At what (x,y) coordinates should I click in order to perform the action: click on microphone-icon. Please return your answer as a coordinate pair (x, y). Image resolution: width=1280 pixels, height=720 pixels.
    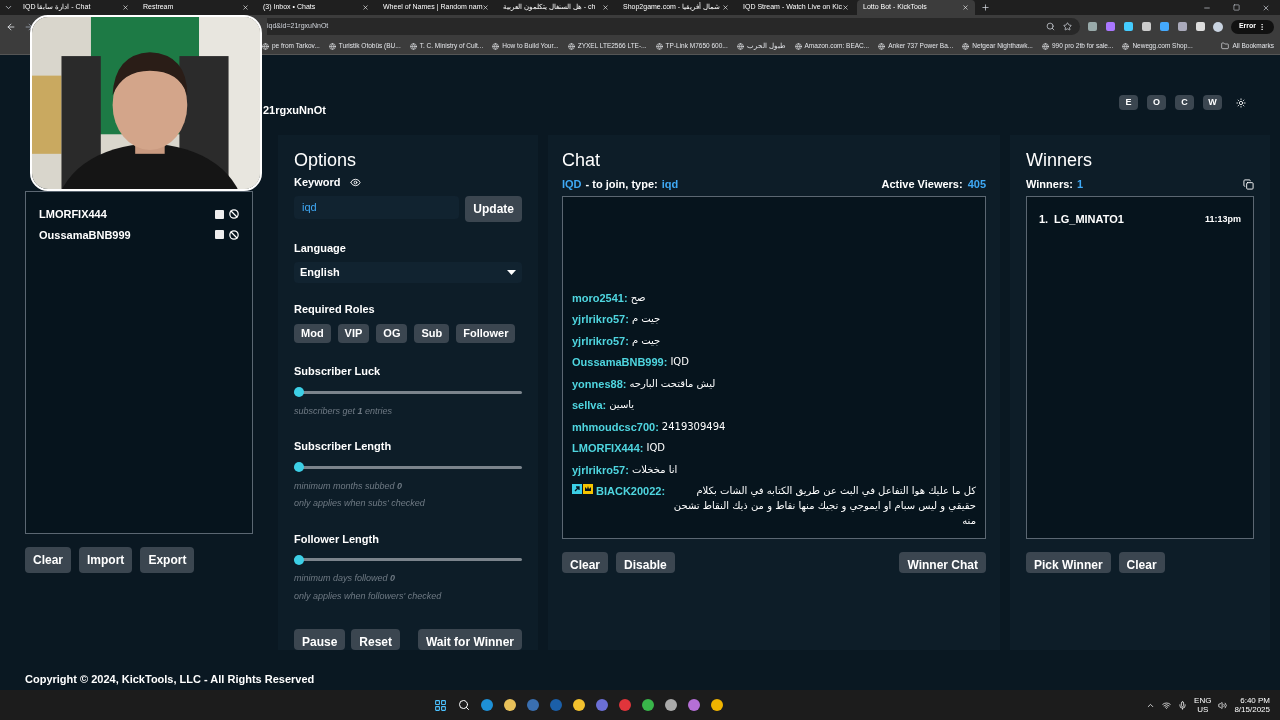
    Looking at the image, I should click on (1183, 705).